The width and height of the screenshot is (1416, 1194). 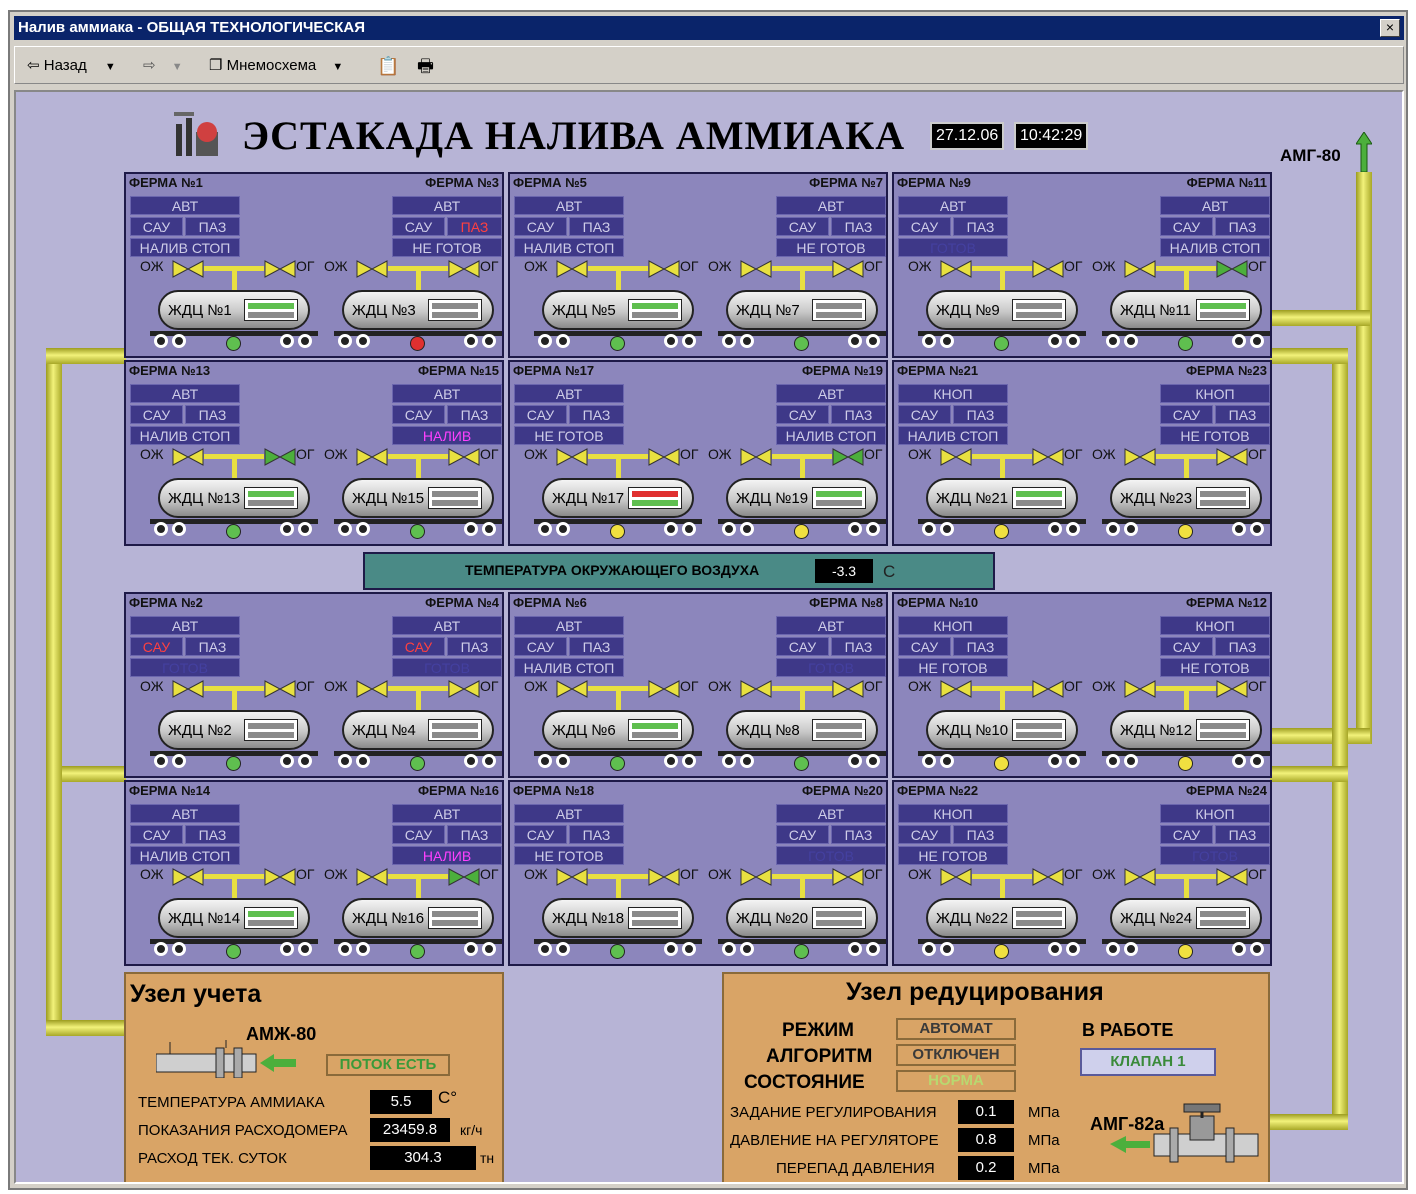 I want to click on tank-car: ЖДЦ №22, so click(x=1002, y=918).